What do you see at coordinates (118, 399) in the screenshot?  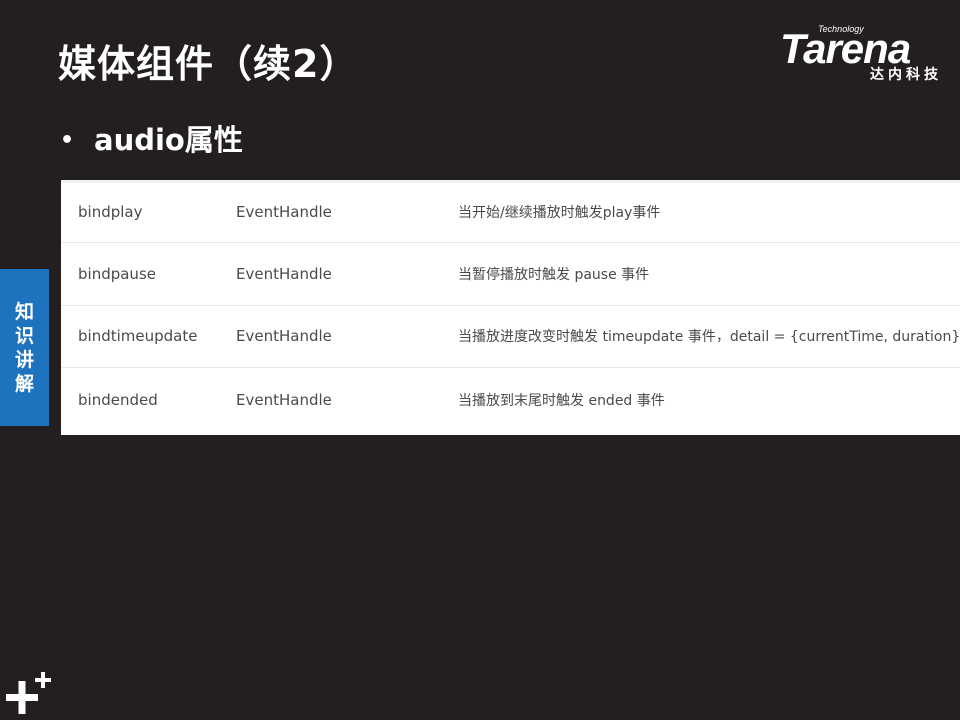 I see `attribute-name: bindended` at bounding box center [118, 399].